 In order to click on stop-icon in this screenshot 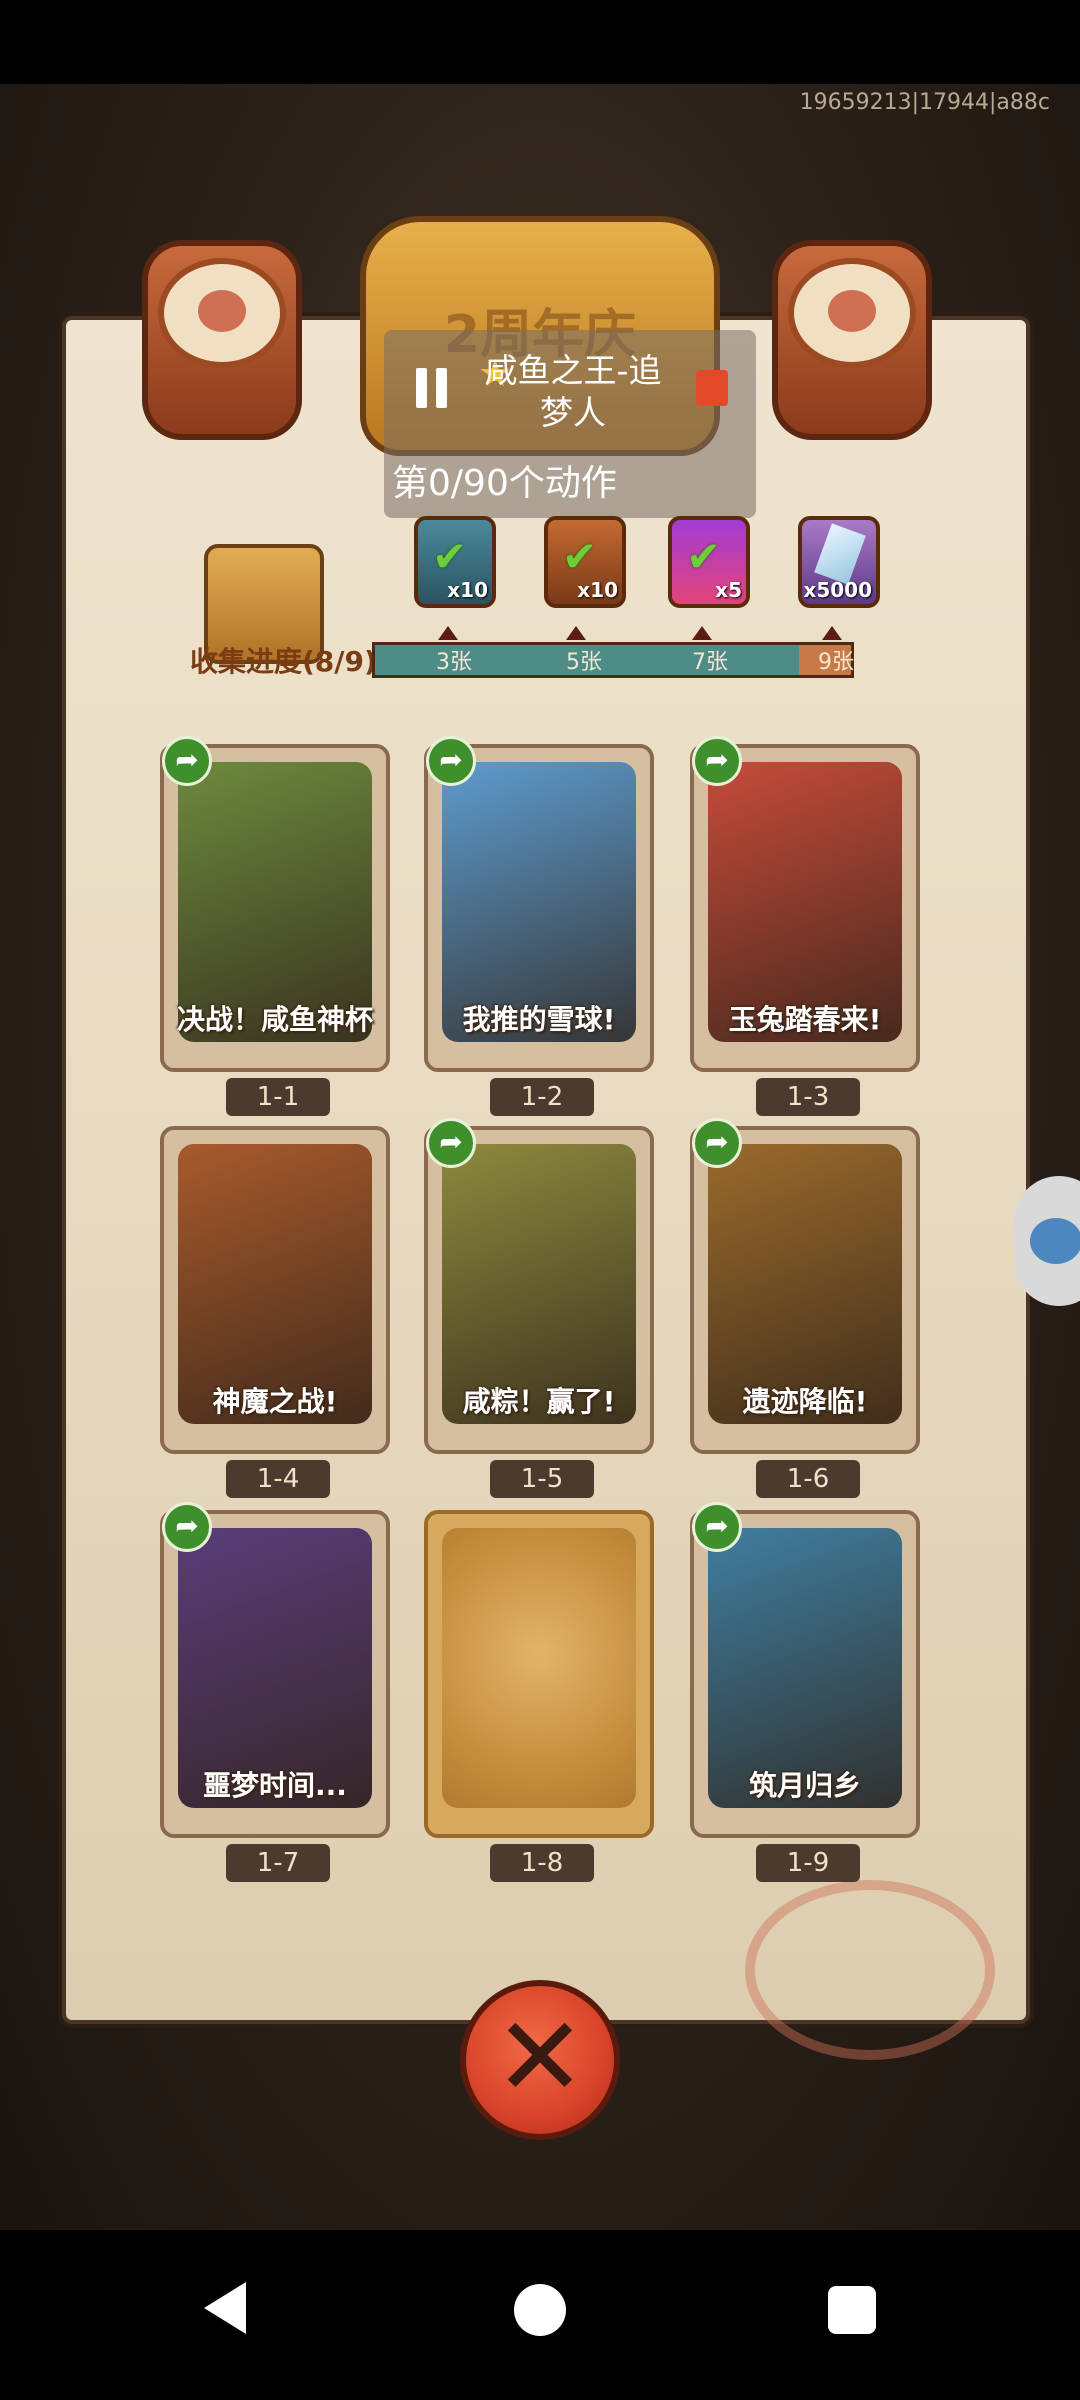, I will do `click(712, 388)`.